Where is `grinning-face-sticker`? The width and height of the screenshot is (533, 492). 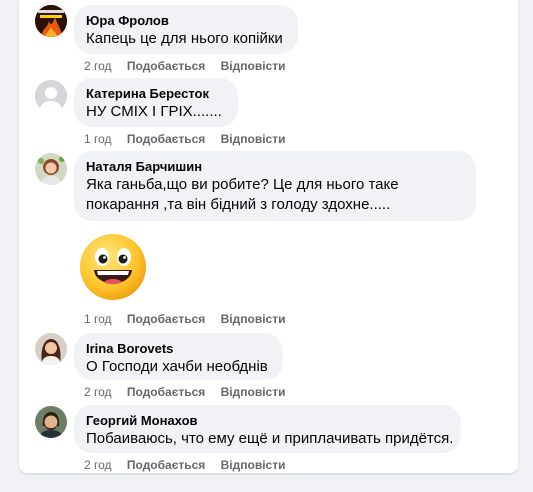
grinning-face-sticker is located at coordinates (113, 266).